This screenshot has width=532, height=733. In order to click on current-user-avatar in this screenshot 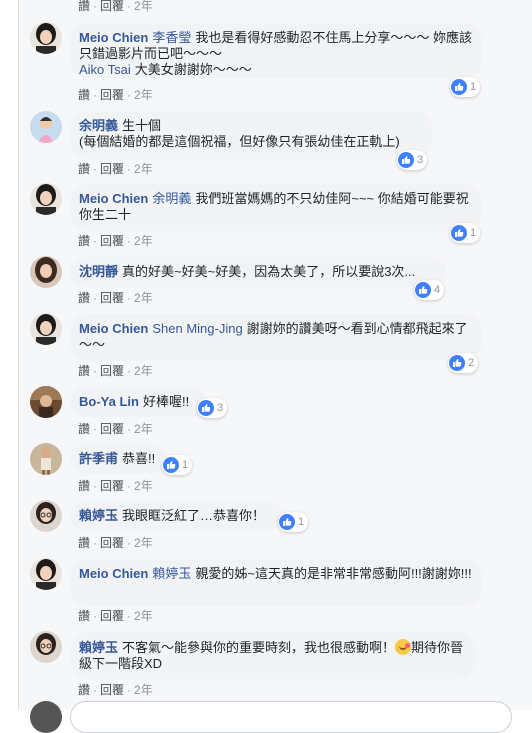, I will do `click(46, 717)`.